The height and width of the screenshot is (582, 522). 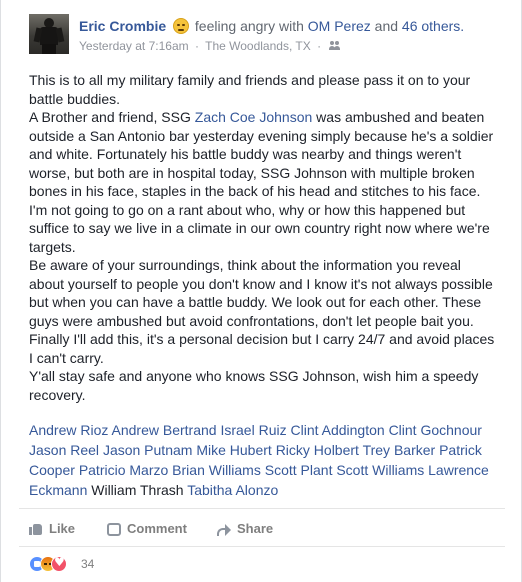 What do you see at coordinates (435, 430) in the screenshot?
I see `tag-link: Clint Gochnour` at bounding box center [435, 430].